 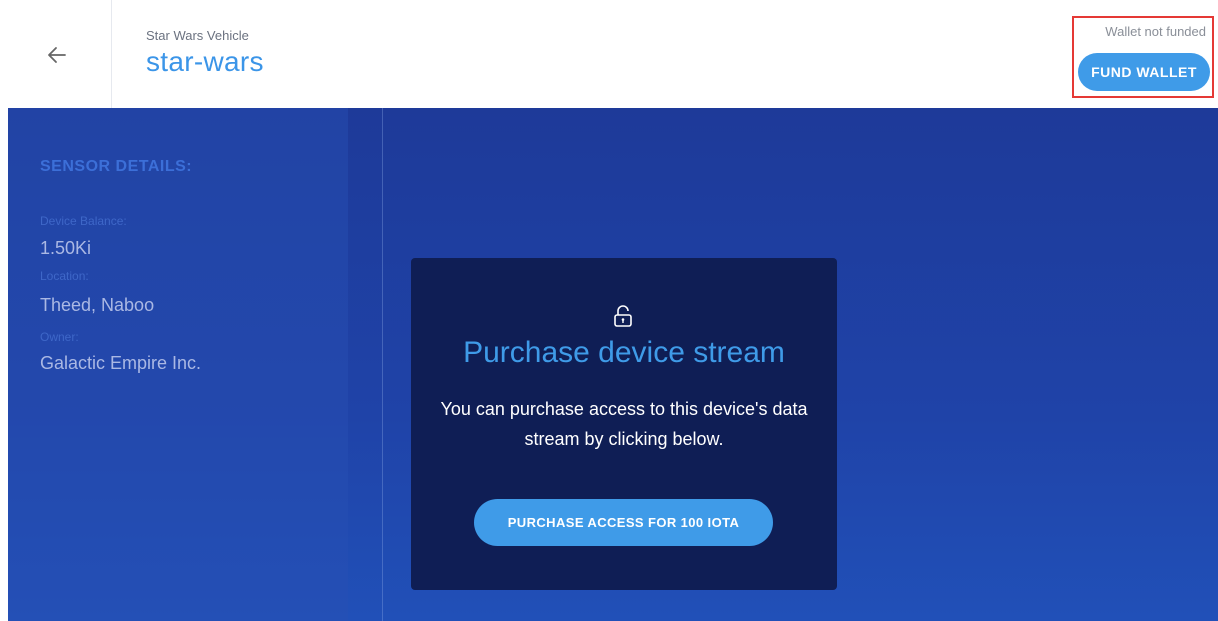 I want to click on device-balance-value: 1.50Ki, so click(x=66, y=248).